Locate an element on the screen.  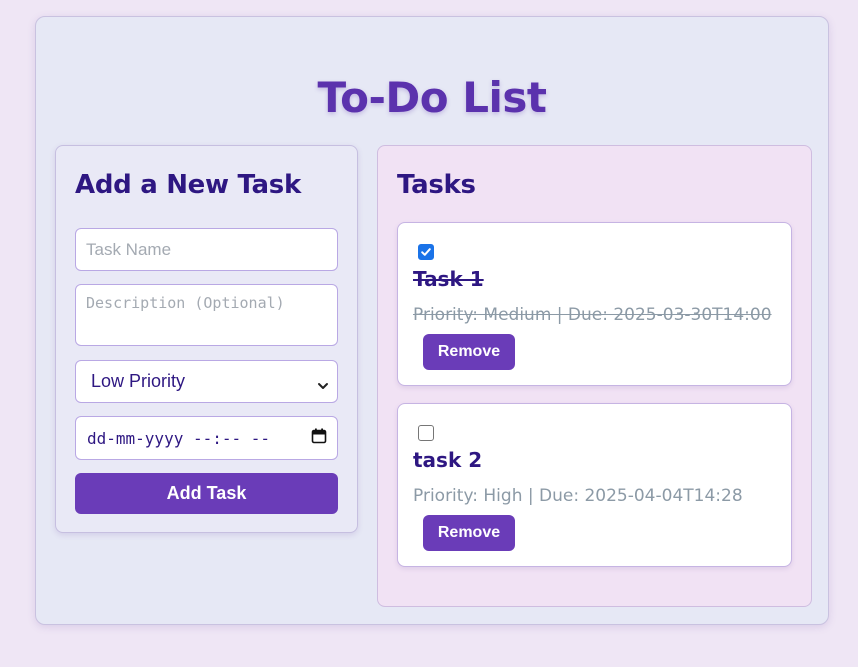
add-task-heading: Add a New Task is located at coordinates (188, 185).